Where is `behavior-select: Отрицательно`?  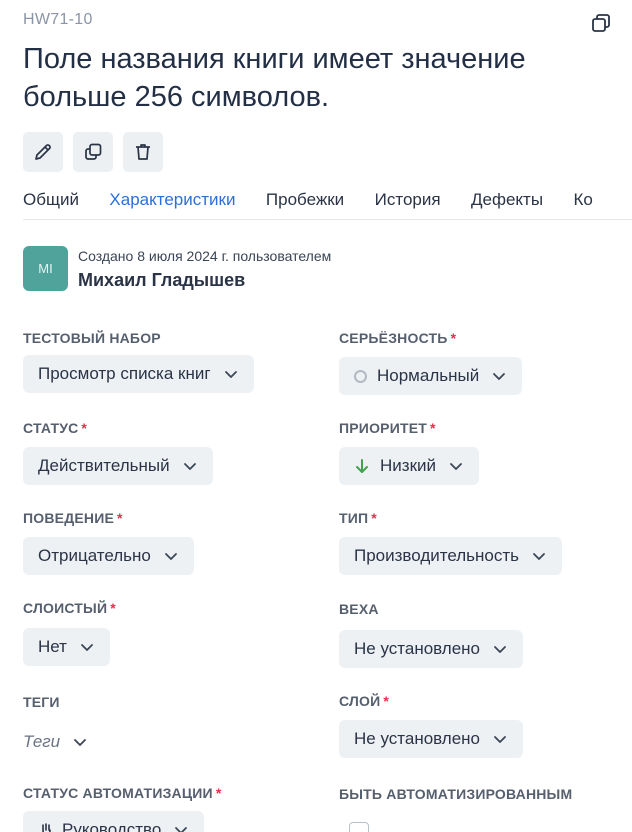 behavior-select: Отрицательно is located at coordinates (108, 556).